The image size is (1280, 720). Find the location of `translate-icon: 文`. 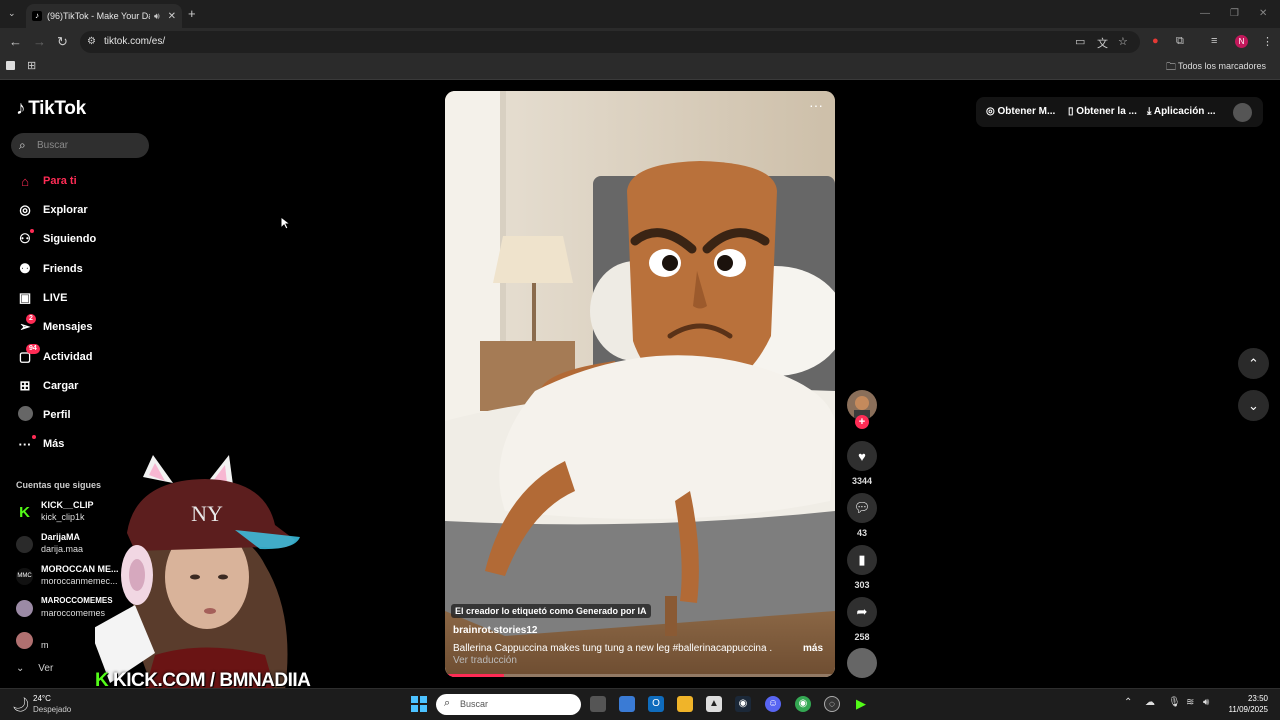

translate-icon: 文 is located at coordinates (1102, 43).